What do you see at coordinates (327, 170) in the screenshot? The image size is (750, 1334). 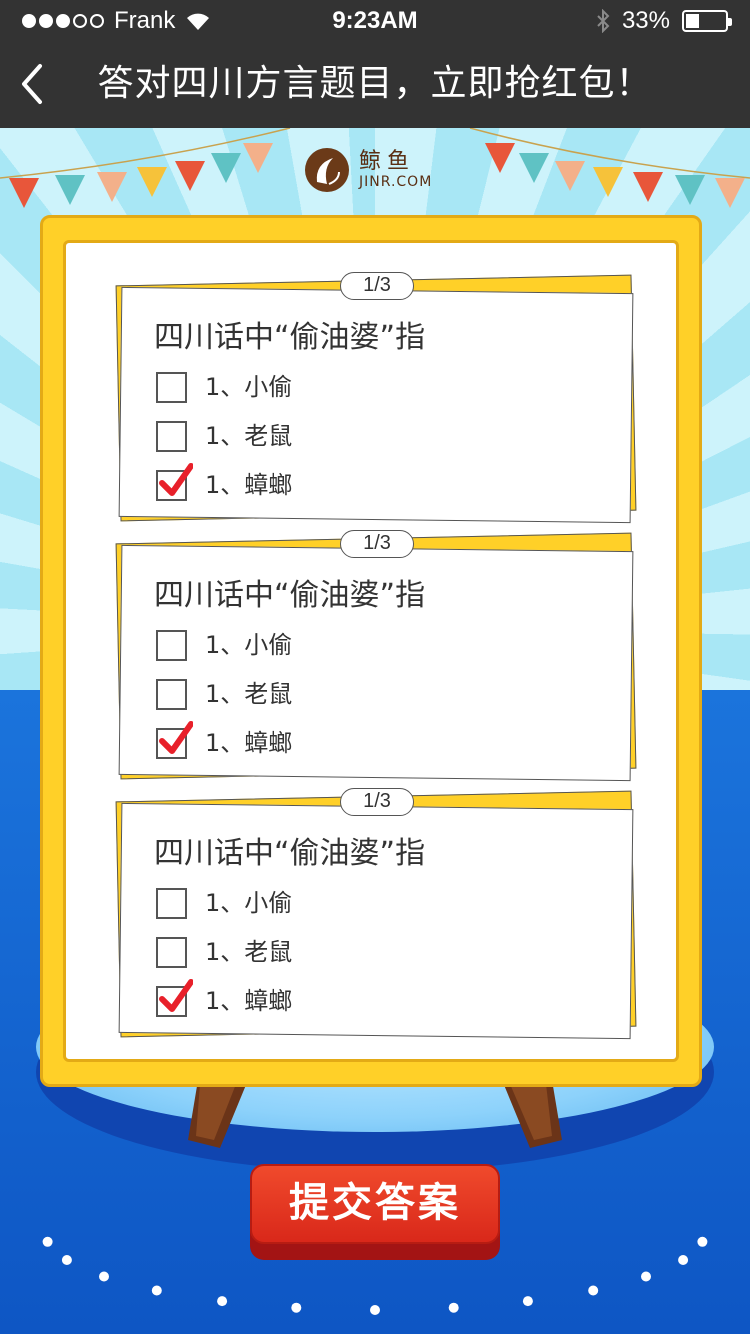 I see `whale-logo-icon` at bounding box center [327, 170].